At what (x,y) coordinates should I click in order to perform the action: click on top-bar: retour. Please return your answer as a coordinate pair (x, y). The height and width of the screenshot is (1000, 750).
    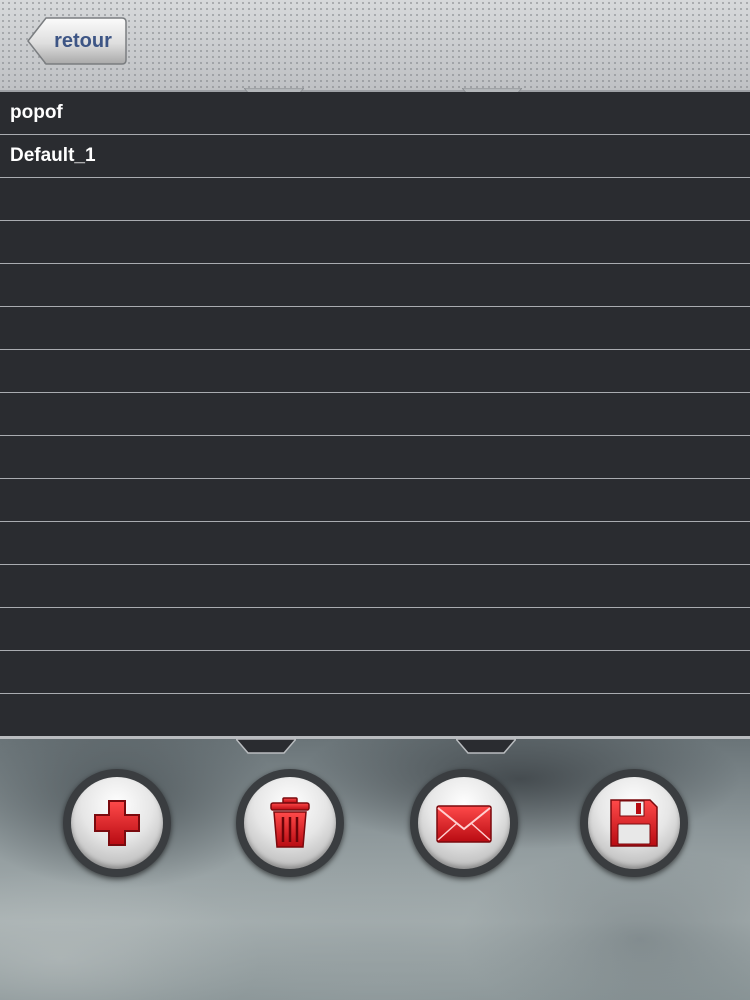
    Looking at the image, I should click on (375, 51).